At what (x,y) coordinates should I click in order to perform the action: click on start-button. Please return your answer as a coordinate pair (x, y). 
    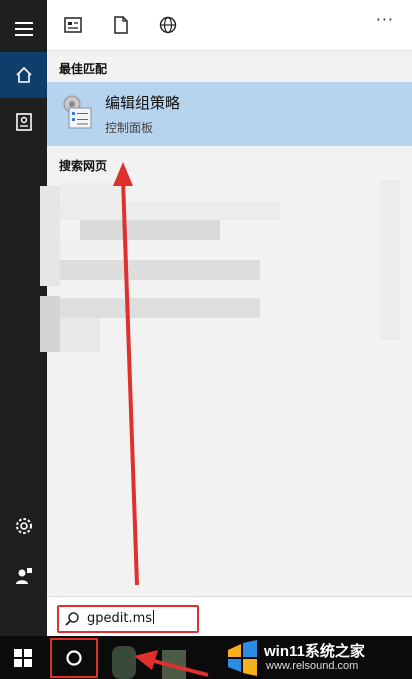
    Looking at the image, I should click on (23, 657).